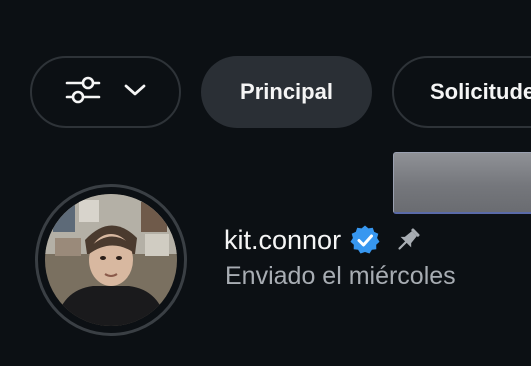 The image size is (531, 366). What do you see at coordinates (462, 183) in the screenshot?
I see `redaction-overlay` at bounding box center [462, 183].